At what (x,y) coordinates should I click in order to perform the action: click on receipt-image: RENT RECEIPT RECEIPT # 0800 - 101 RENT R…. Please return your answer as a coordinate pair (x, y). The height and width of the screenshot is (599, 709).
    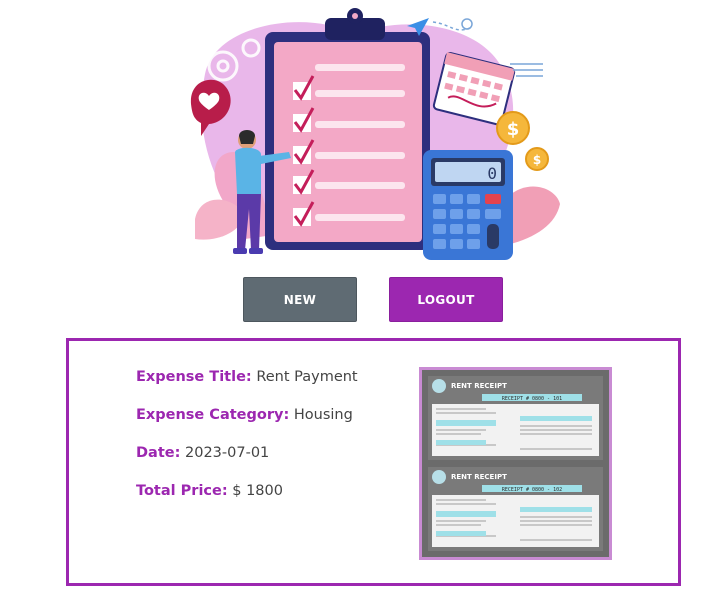
    Looking at the image, I should click on (515, 463).